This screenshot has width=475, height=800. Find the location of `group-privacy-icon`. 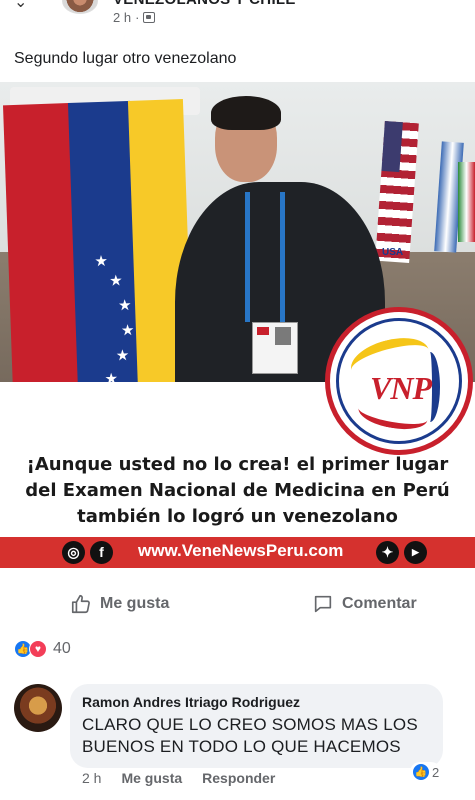

group-privacy-icon is located at coordinates (149, 17).